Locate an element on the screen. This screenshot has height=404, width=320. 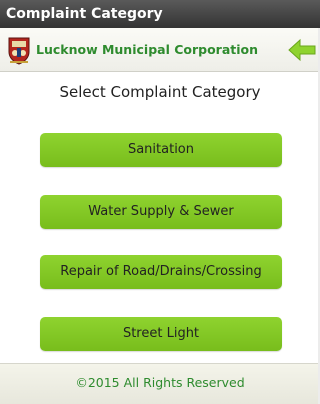
category-button-water-supply: Water Supply & Sewer is located at coordinates (161, 212).